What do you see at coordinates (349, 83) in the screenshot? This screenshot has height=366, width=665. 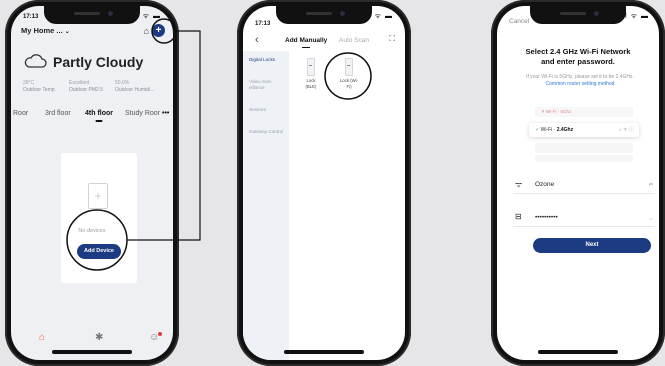 I see `device-label: Lock (Wi-Fi)` at bounding box center [349, 83].